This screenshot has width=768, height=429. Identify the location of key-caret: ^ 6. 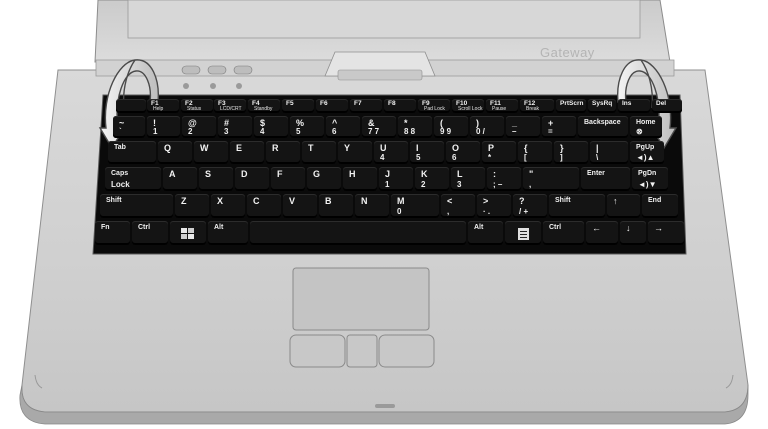
(343, 127).